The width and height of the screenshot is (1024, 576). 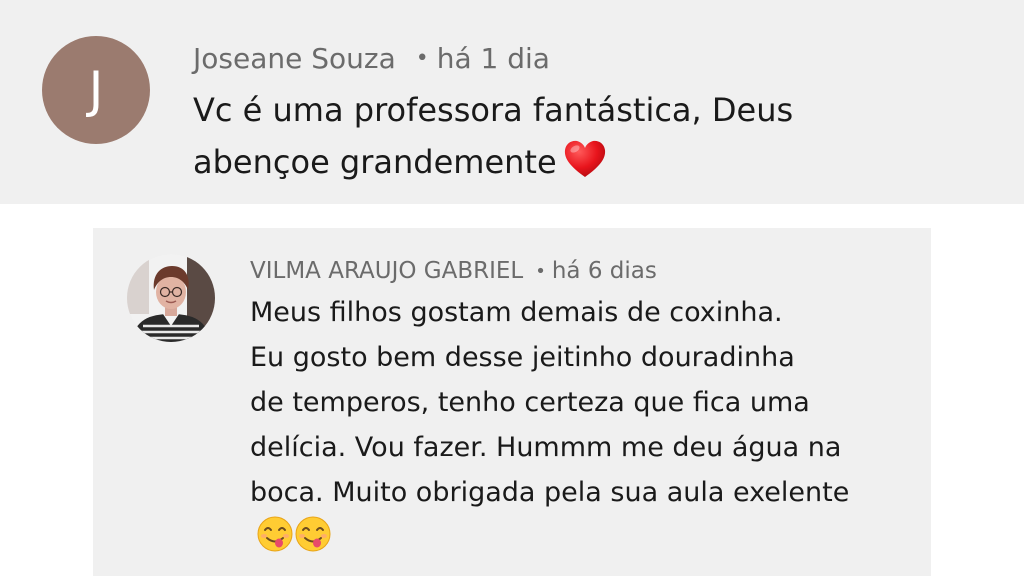 I want to click on reply-text-line: Meus filhos gostam demais de coxinha., so click(x=516, y=312).